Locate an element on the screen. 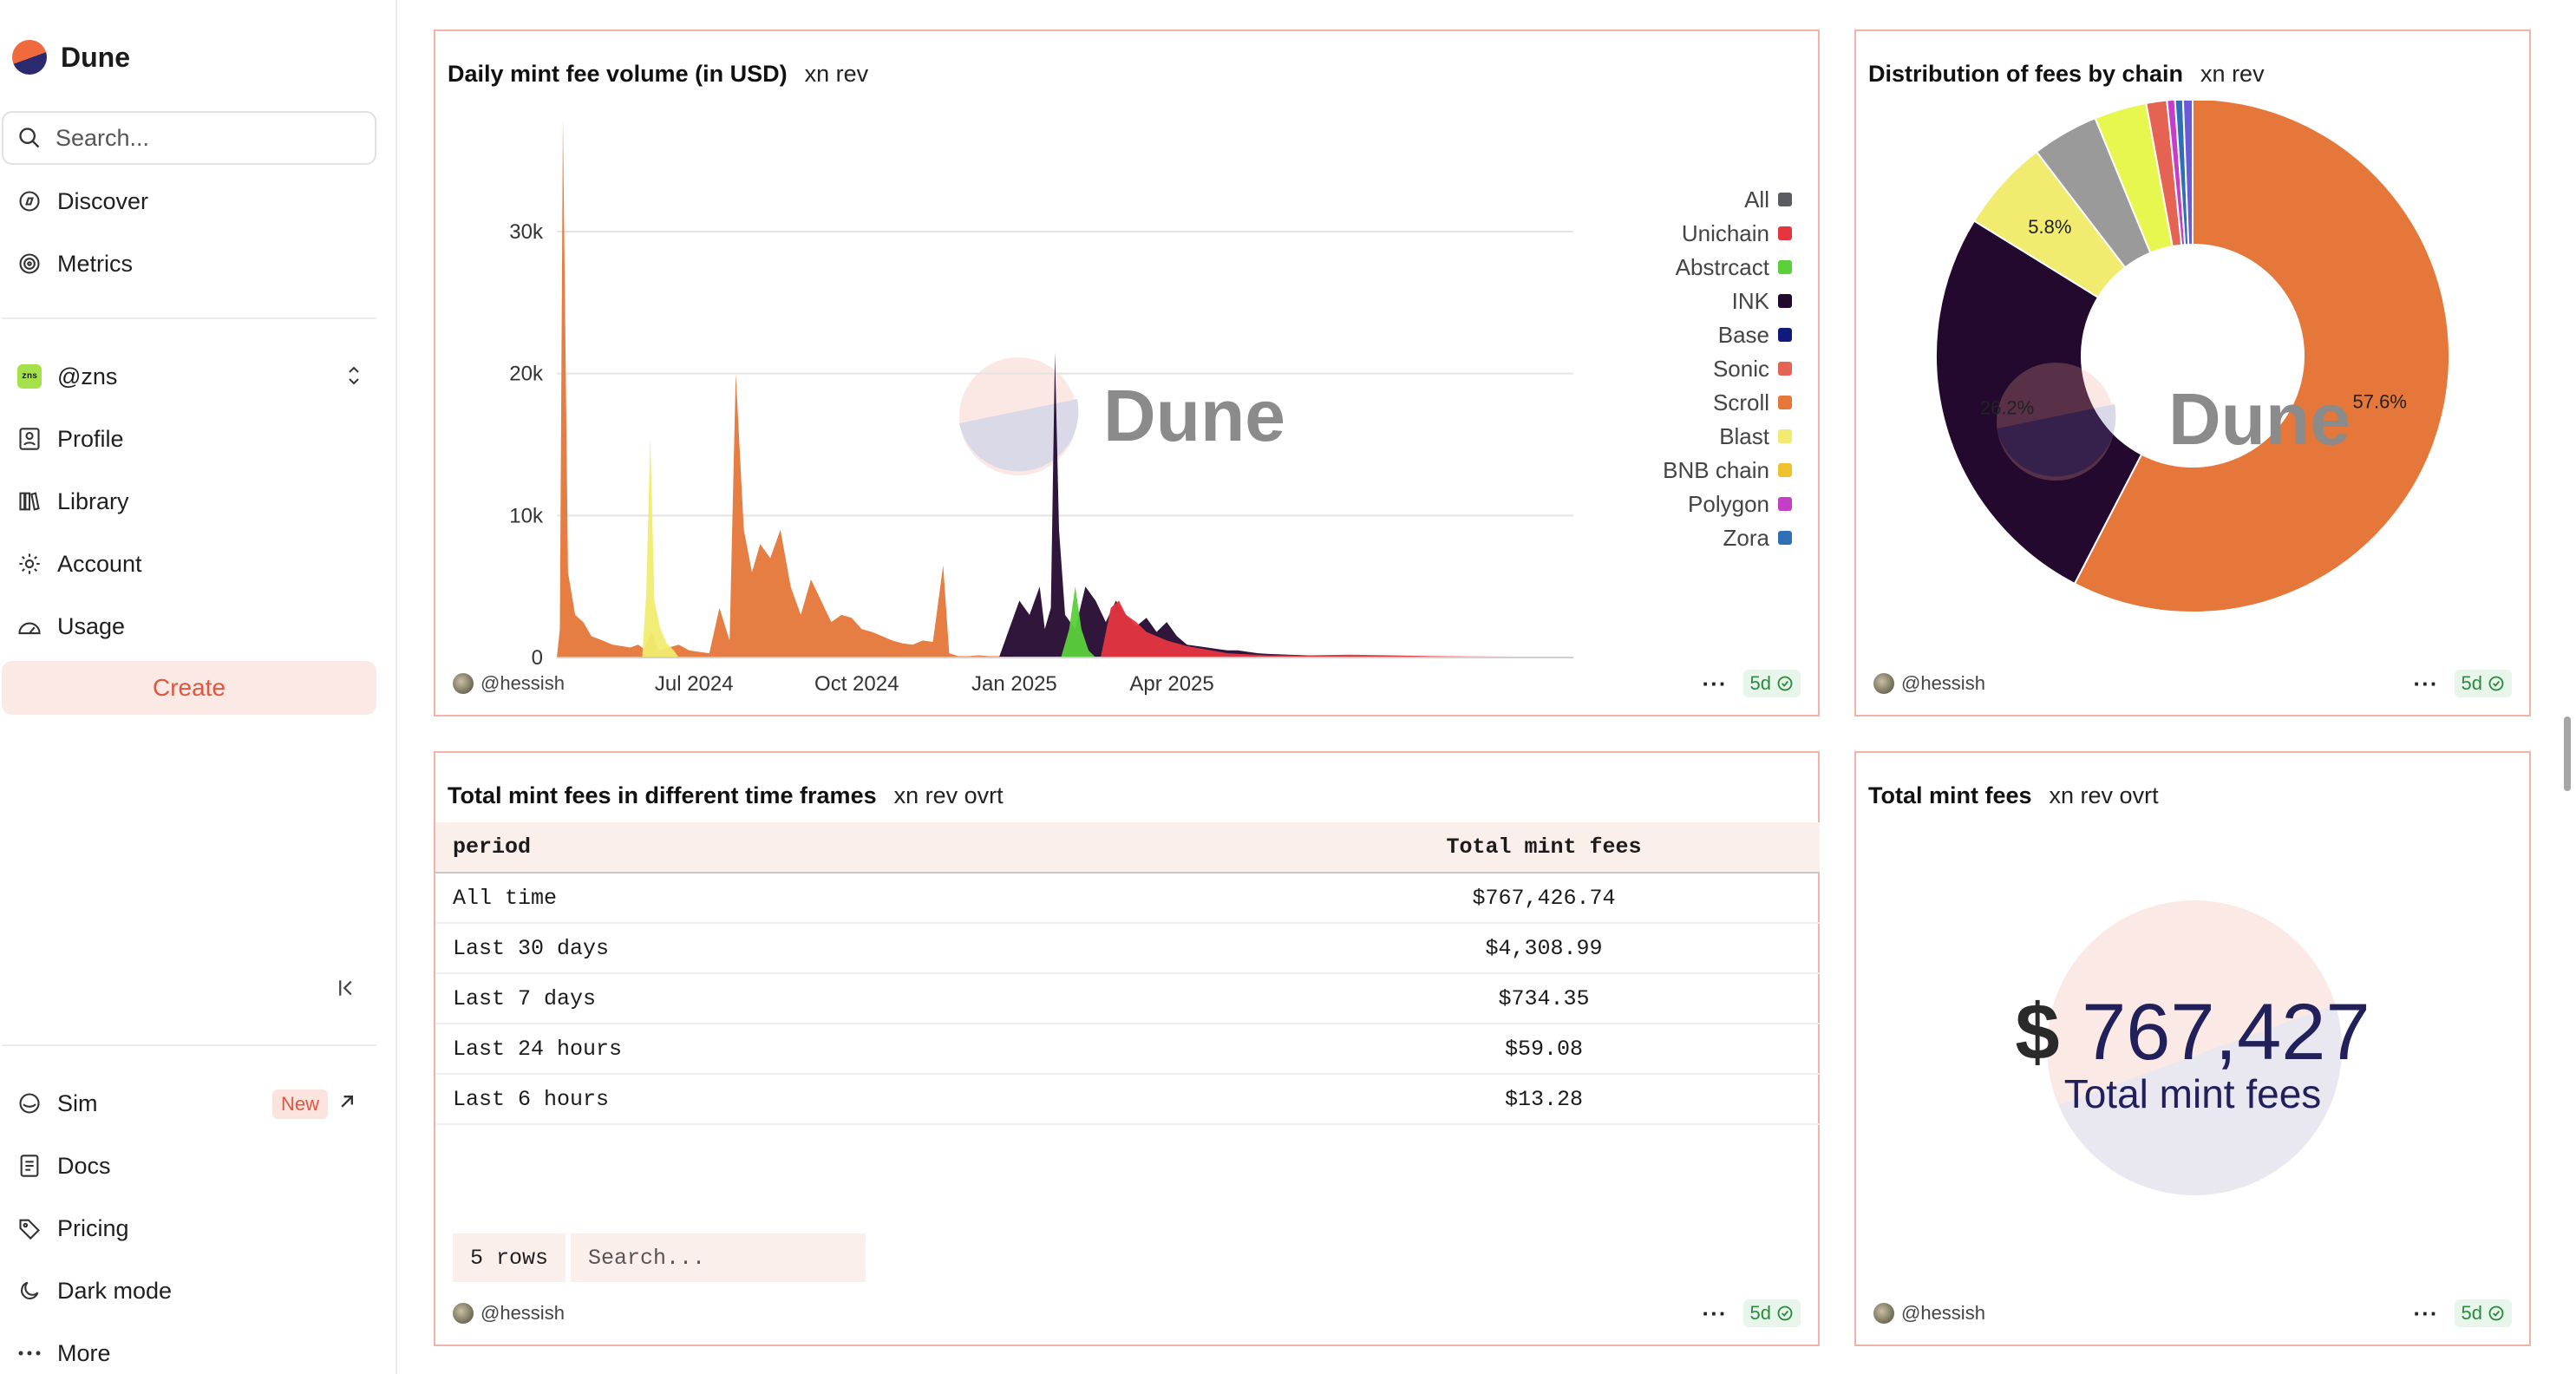 This screenshot has width=2576, height=1374. create-button: Create is located at coordinates (189, 688).